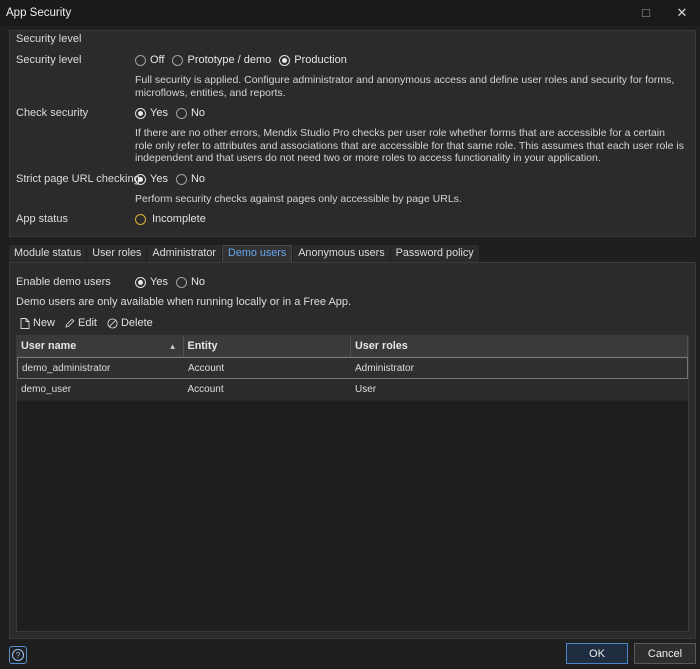 The width and height of the screenshot is (700, 669). Describe the element at coordinates (136, 323) in the screenshot. I see `delete-button-label: Delete` at that location.